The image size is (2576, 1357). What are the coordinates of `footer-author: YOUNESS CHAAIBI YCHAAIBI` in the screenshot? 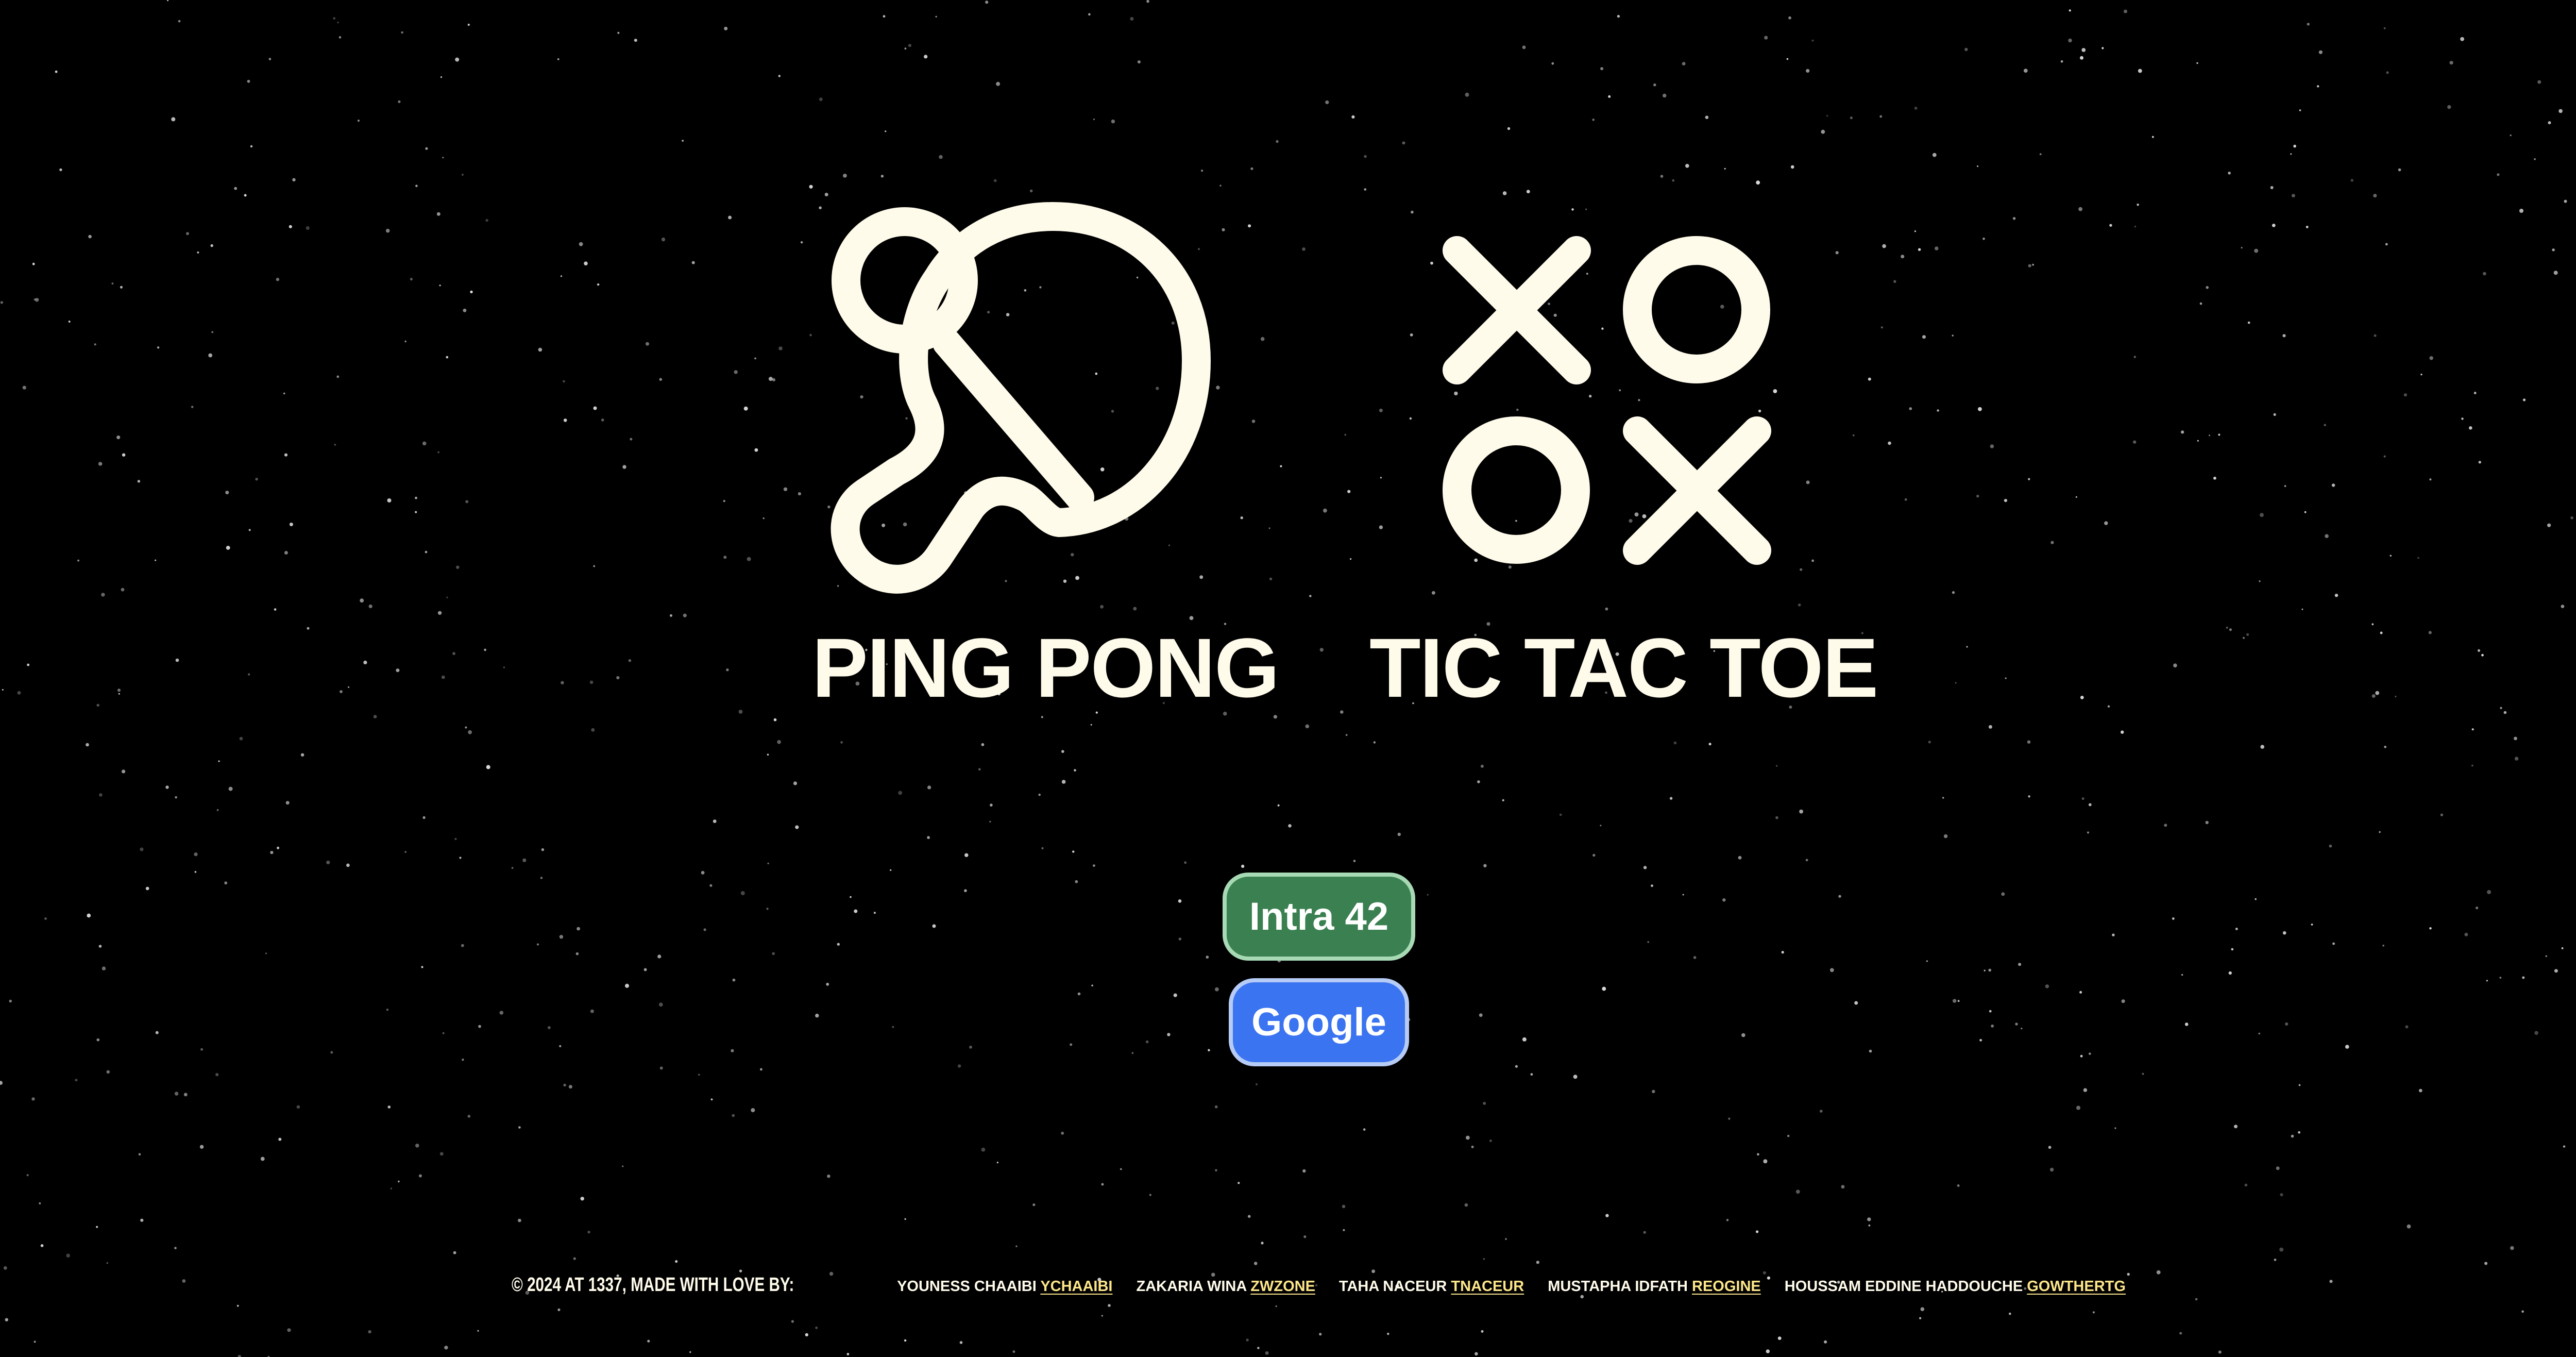 It's located at (1004, 1286).